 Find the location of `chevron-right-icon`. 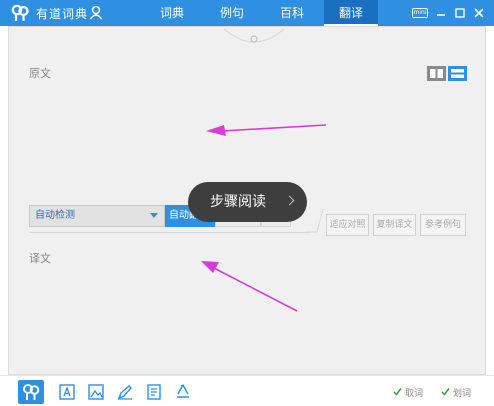

chevron-right-icon is located at coordinates (289, 200).